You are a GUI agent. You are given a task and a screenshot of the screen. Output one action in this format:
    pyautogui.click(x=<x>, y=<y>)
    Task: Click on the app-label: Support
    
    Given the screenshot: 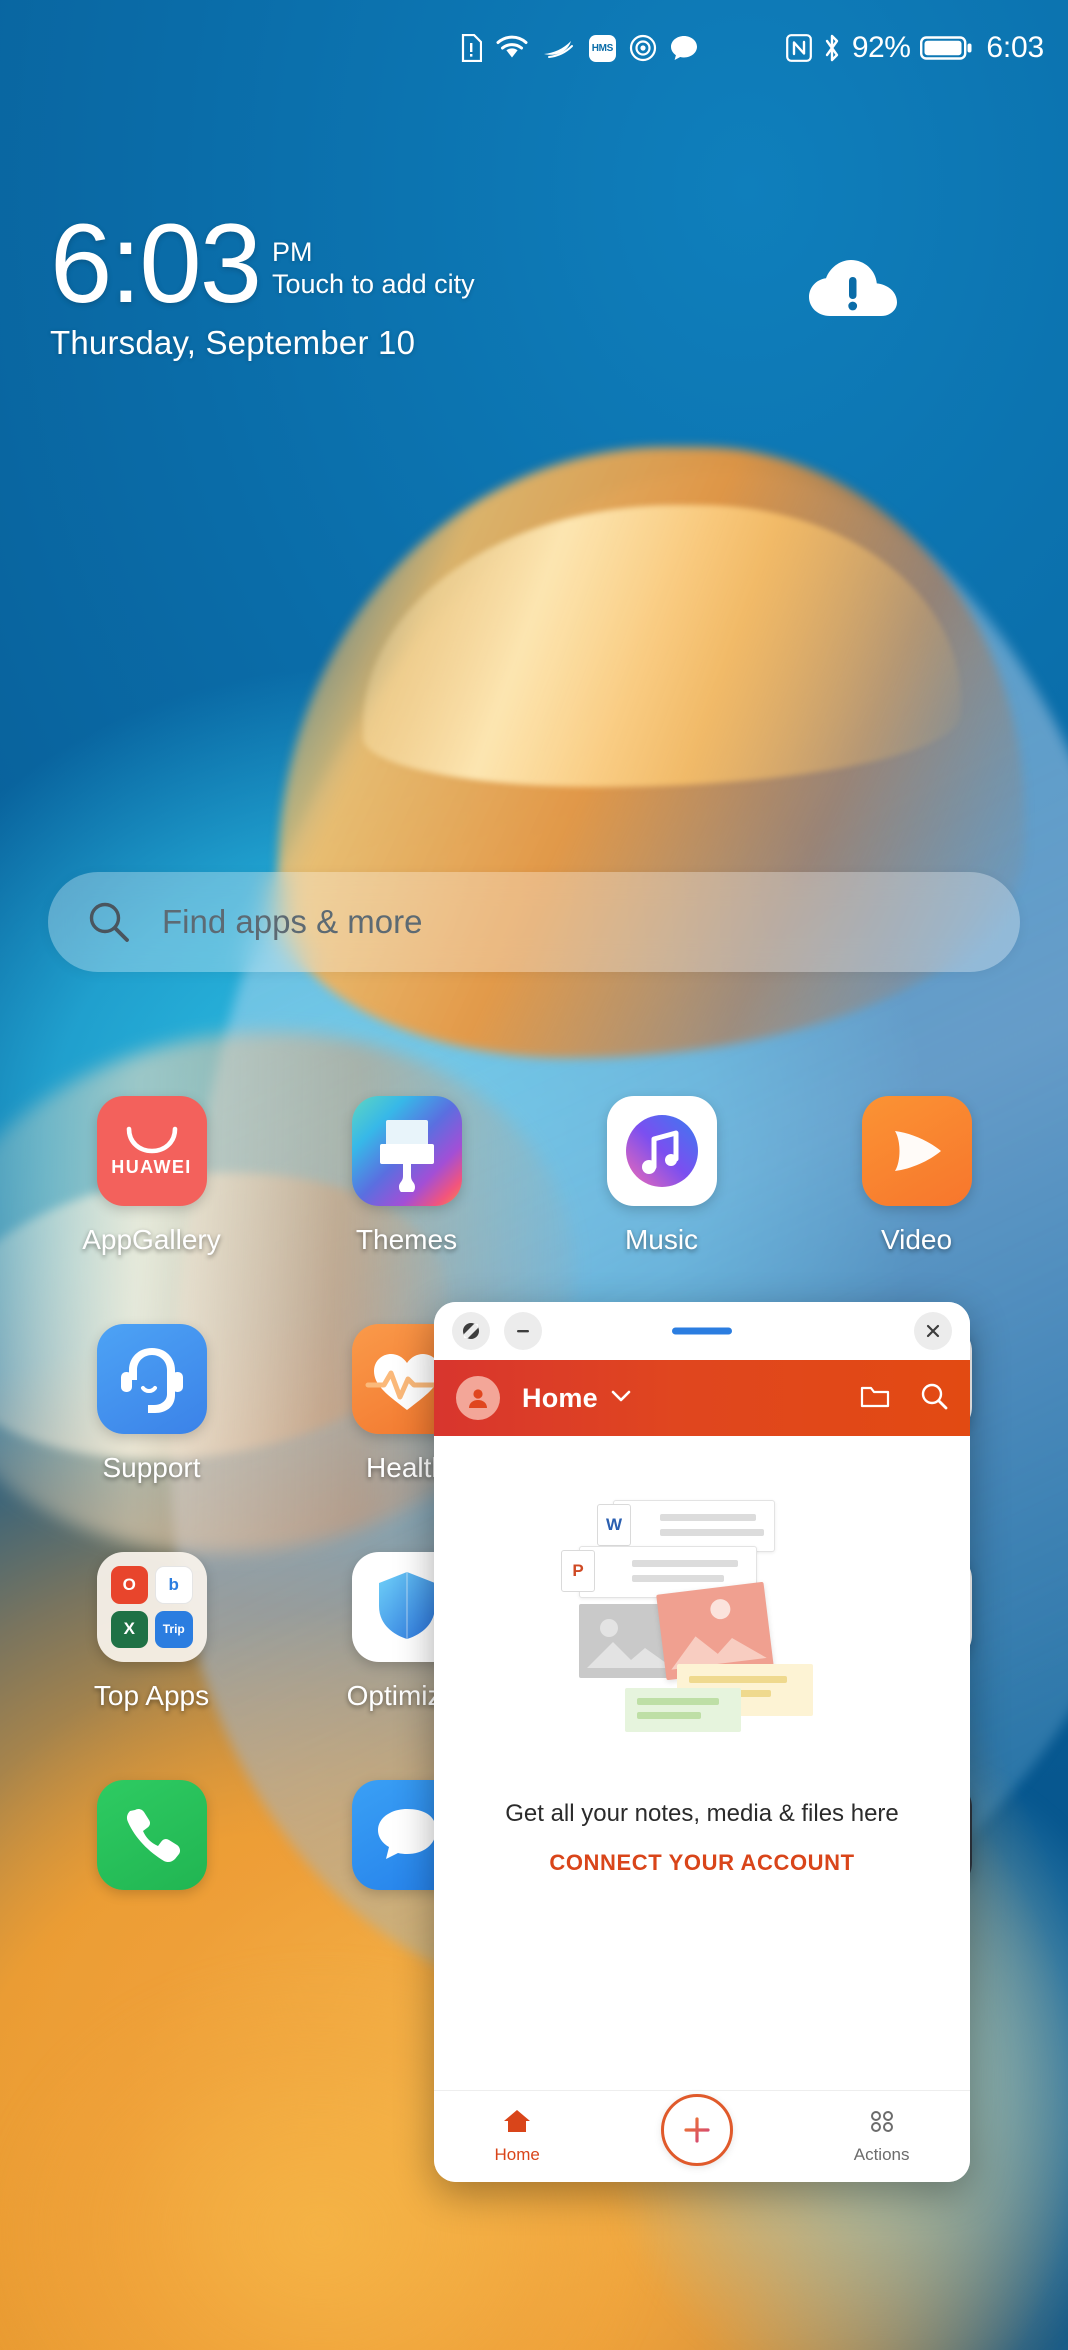 What is the action you would take?
    pyautogui.click(x=151, y=1467)
    